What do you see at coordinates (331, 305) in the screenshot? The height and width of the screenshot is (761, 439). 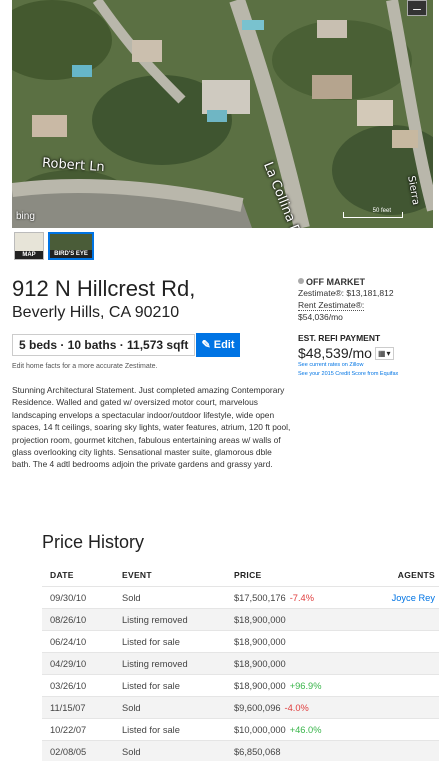 I see `rent-zestimate-label: Rent Zestimate®:` at bounding box center [331, 305].